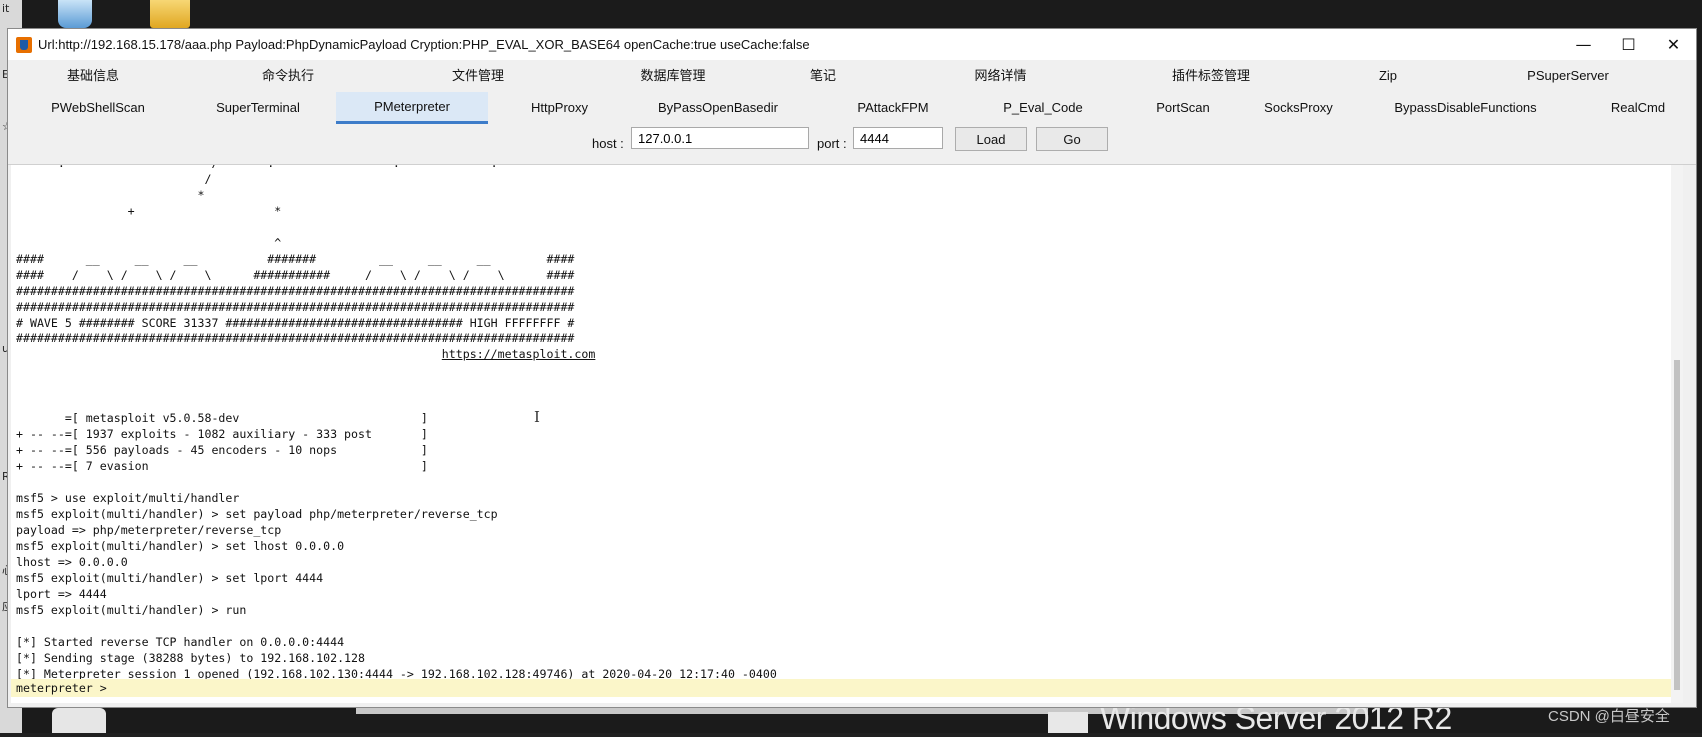  Describe the element at coordinates (1000, 76) in the screenshot. I see `tab-row1-item-5: 网络详情` at that location.